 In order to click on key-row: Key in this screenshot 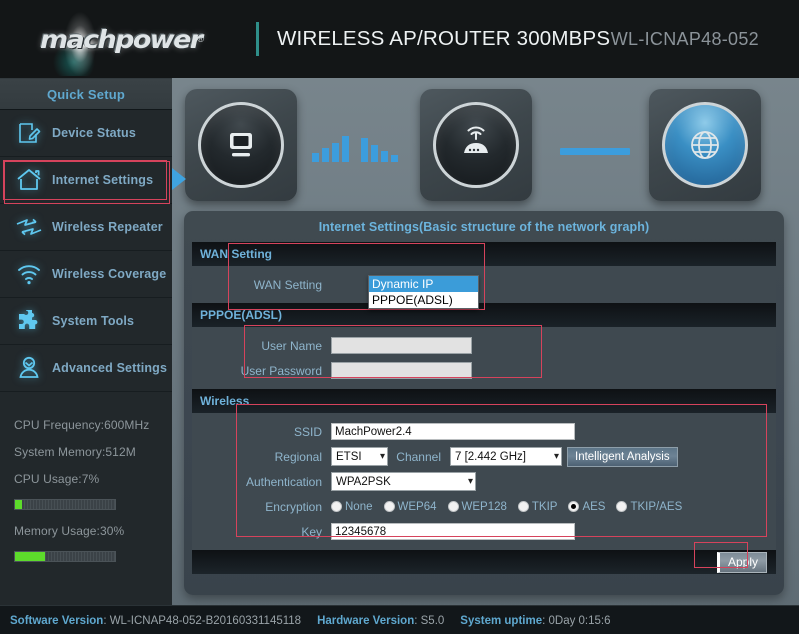, I will do `click(484, 531)`.